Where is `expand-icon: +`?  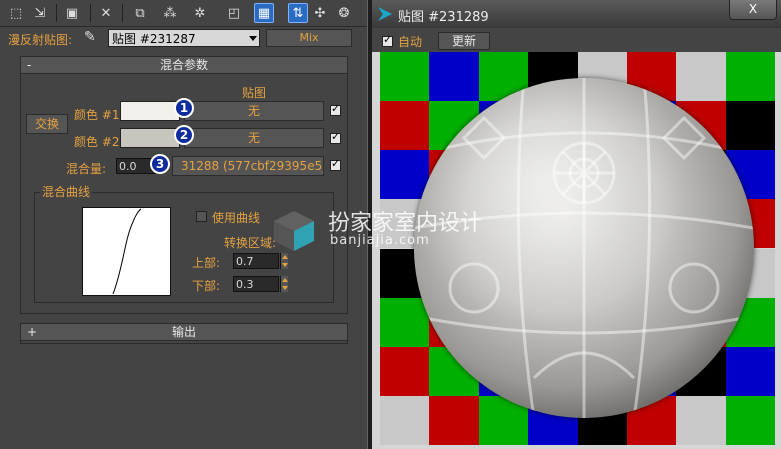
expand-icon: + is located at coordinates (32, 332).